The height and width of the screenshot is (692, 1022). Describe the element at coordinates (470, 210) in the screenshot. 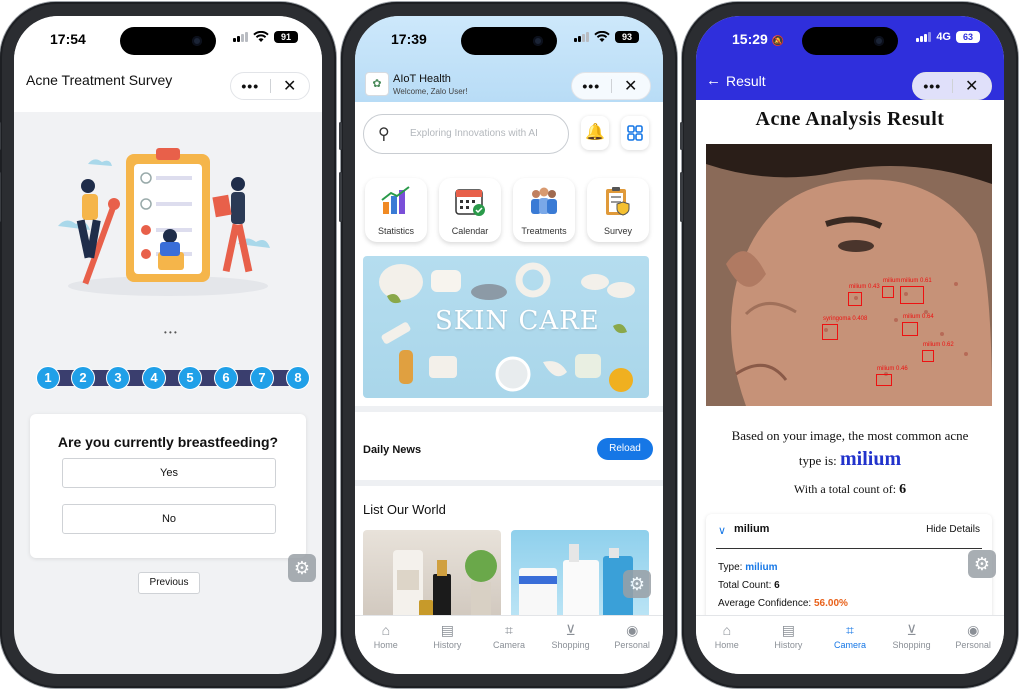

I see `category-calendar: Calendar` at that location.